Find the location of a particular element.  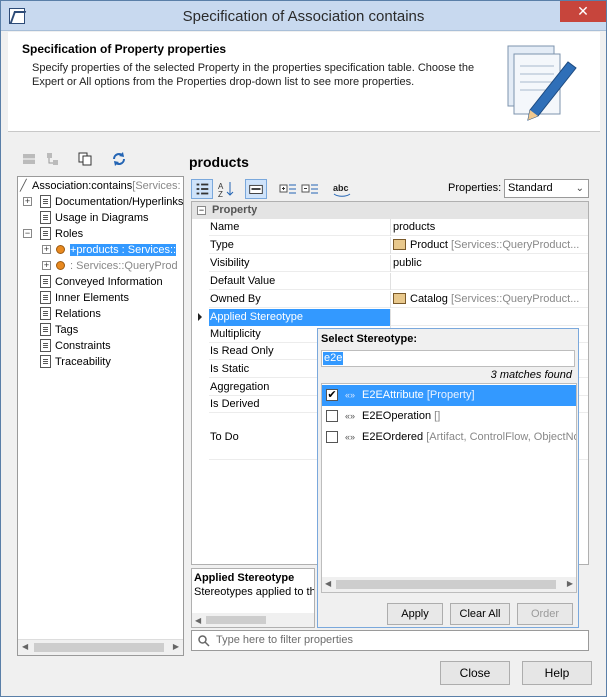

value-text: products is located at coordinates (414, 227).